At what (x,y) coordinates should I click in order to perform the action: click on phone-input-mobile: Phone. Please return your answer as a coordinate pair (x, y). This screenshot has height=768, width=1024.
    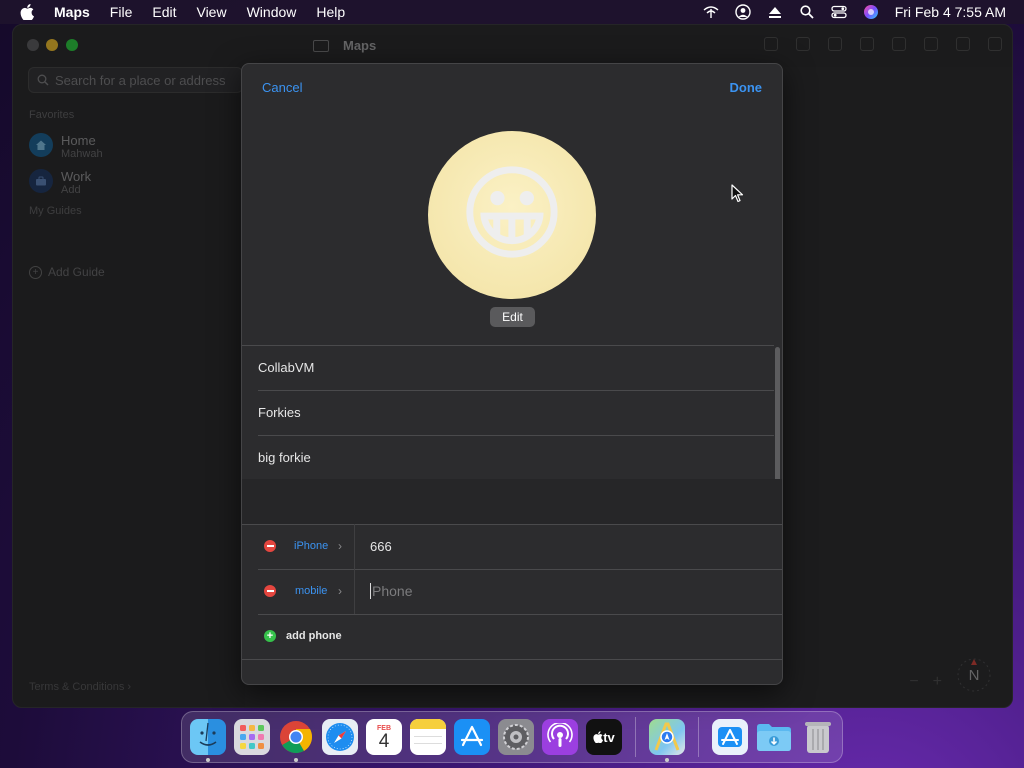
    Looking at the image, I should click on (391, 591).